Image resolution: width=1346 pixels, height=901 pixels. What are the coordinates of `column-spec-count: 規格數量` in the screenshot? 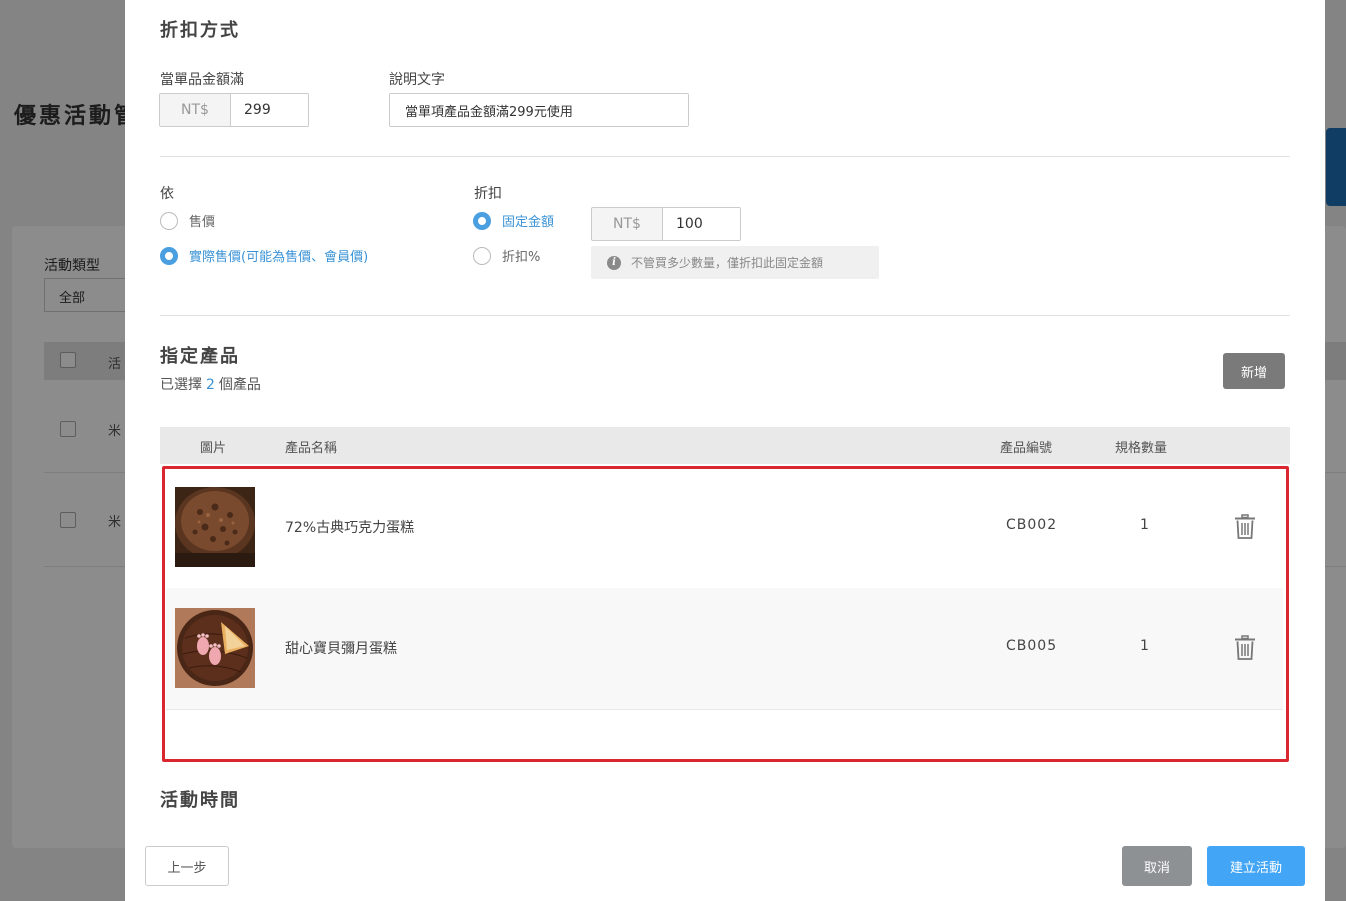 It's located at (1141, 448).